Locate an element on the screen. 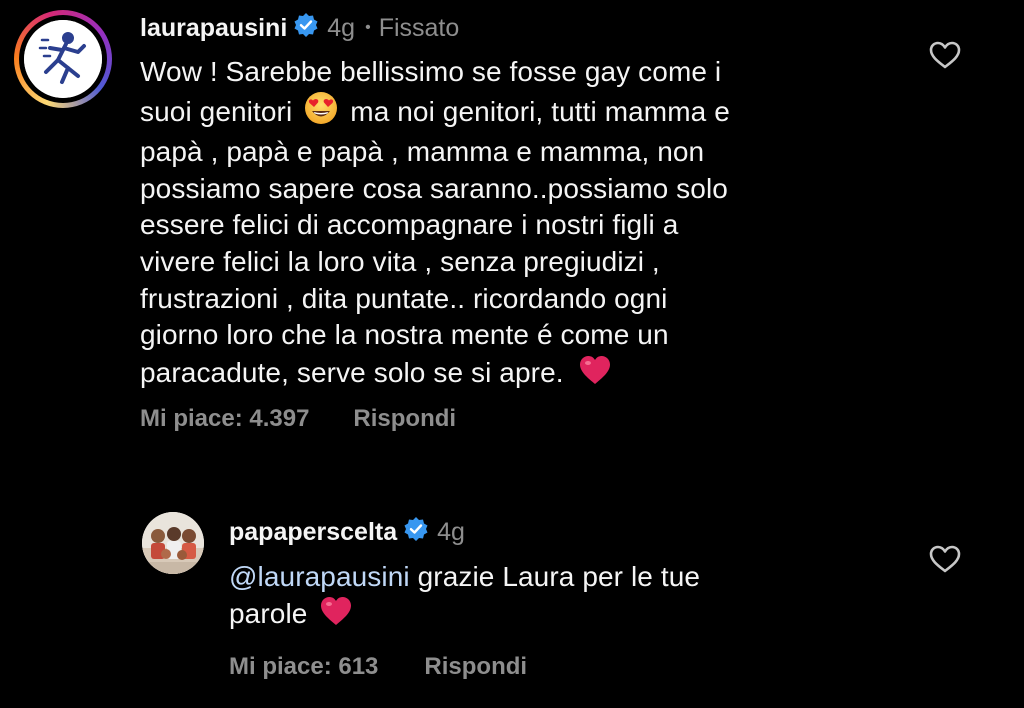 This screenshot has width=1024, height=708. username: laurapausini is located at coordinates (213, 28).